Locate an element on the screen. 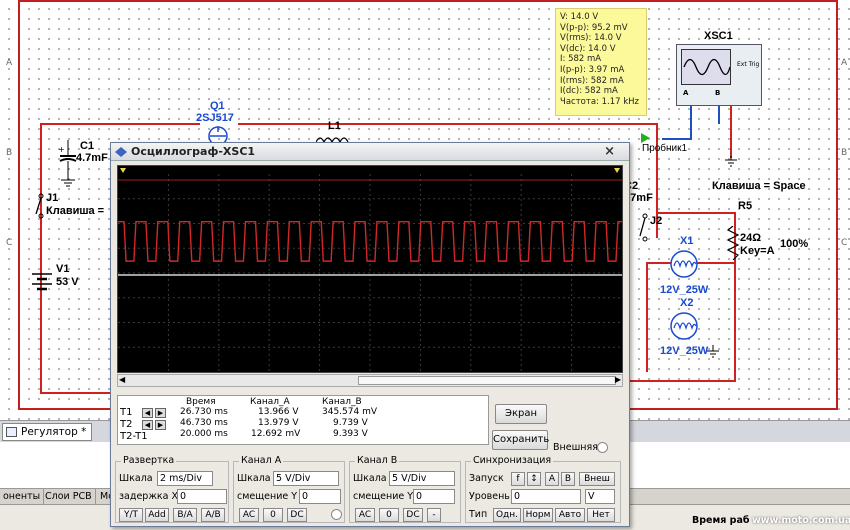  channel-a-radio is located at coordinates (336, 514).